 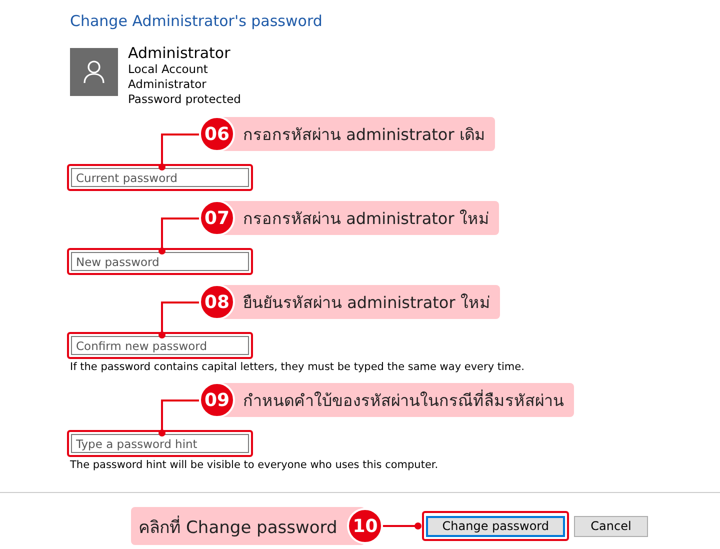 I want to click on password-field: Type a password hint, so click(x=160, y=443).